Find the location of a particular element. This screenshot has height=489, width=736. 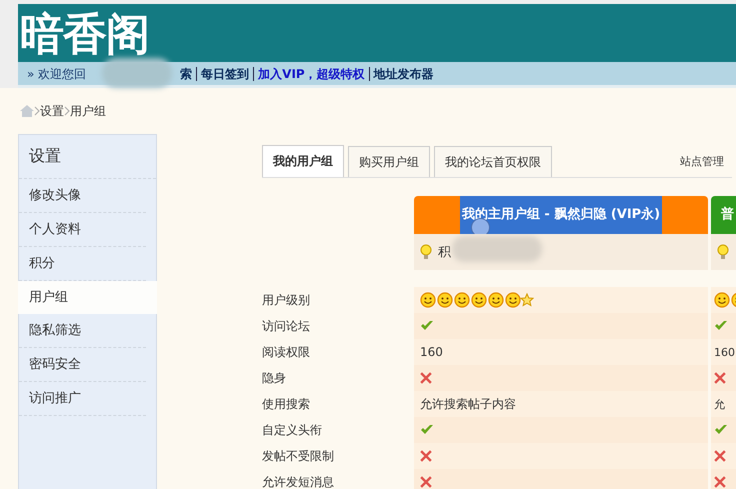

nav-link: 索 is located at coordinates (186, 73).